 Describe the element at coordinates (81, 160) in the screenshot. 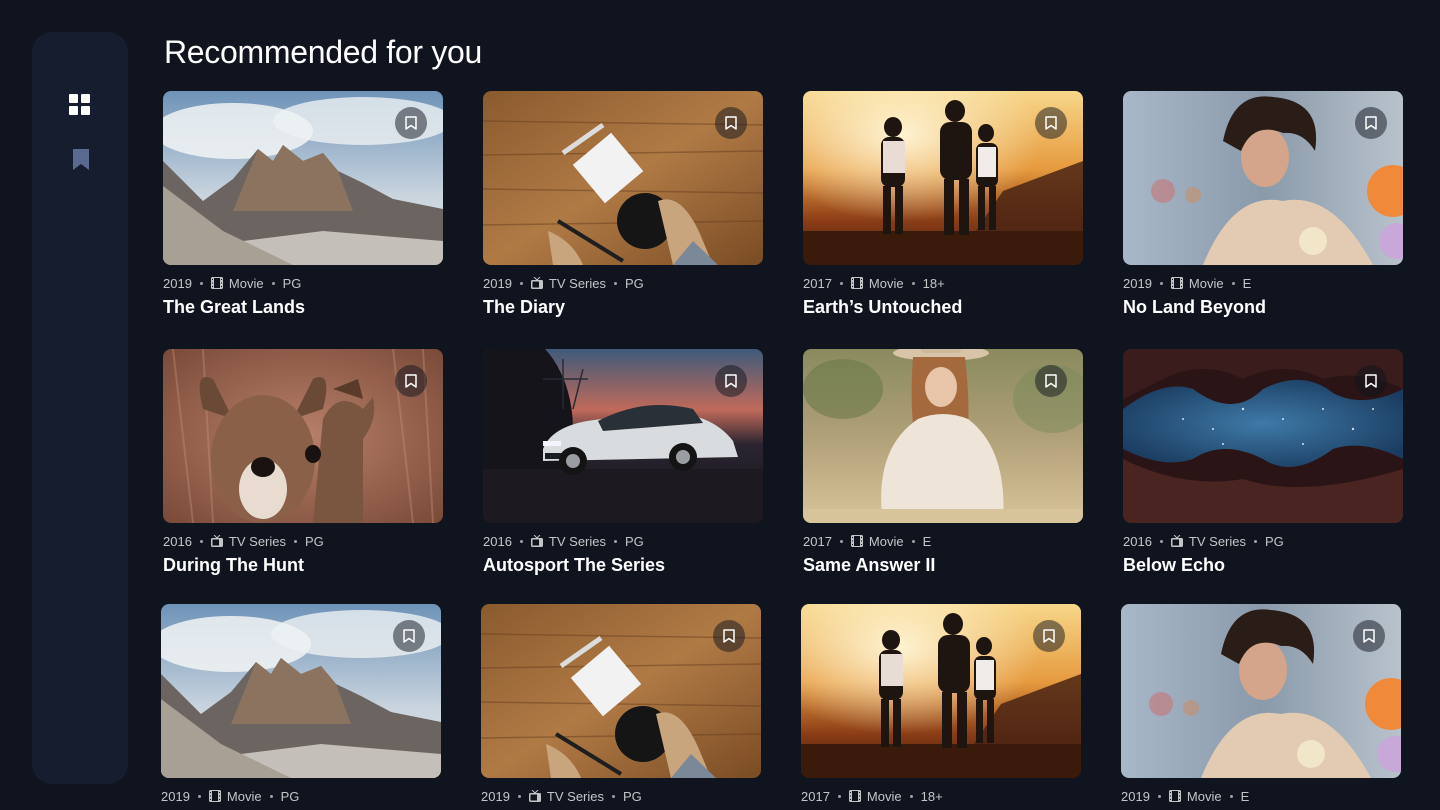

I see `bookmark-icon` at that location.